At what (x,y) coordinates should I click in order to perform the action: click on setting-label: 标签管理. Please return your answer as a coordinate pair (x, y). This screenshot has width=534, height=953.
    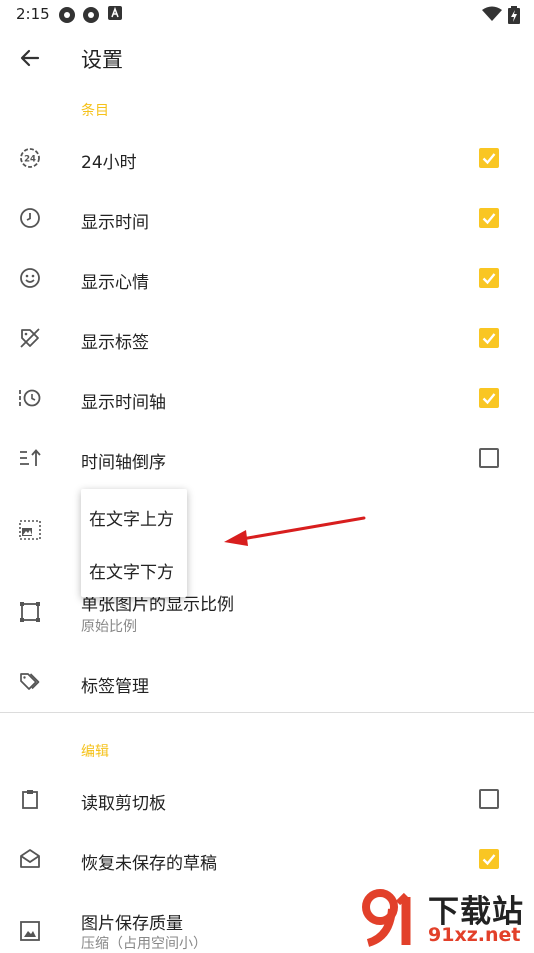
    Looking at the image, I should click on (115, 687).